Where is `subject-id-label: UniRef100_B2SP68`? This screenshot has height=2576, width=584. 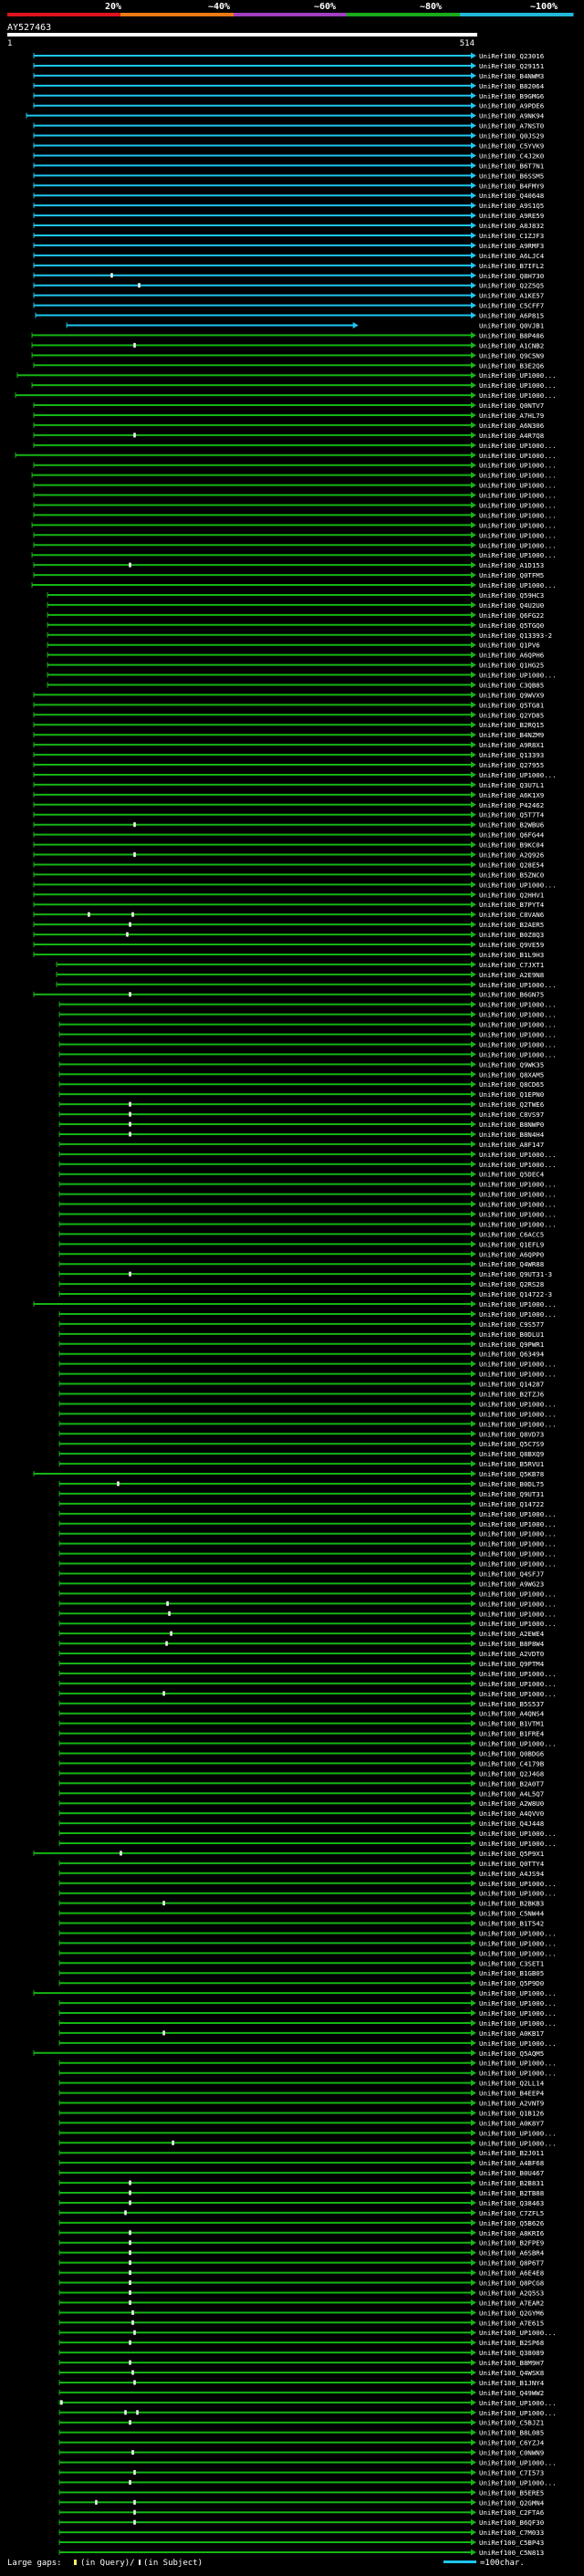 subject-id-label: UniRef100_B2SP68 is located at coordinates (511, 2343).